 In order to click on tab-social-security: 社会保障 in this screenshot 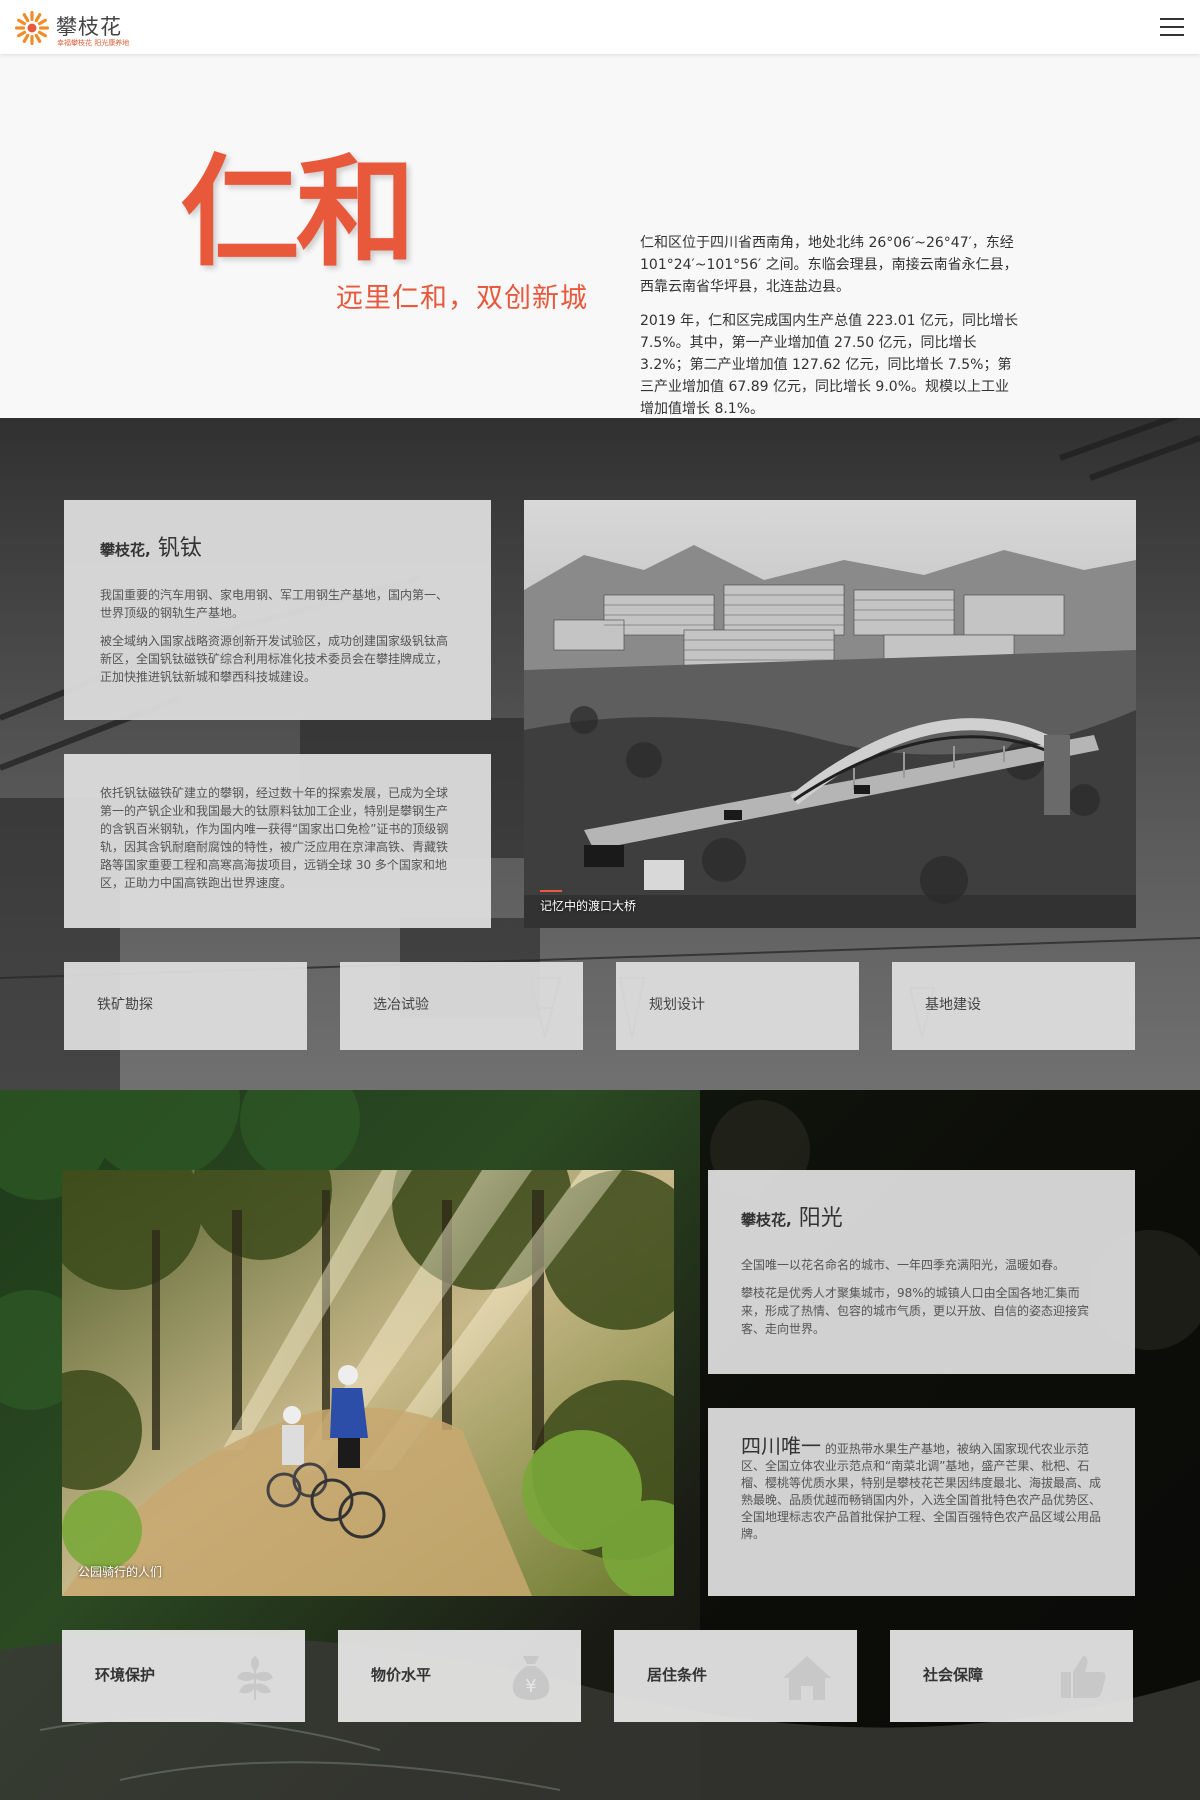, I will do `click(1011, 1676)`.